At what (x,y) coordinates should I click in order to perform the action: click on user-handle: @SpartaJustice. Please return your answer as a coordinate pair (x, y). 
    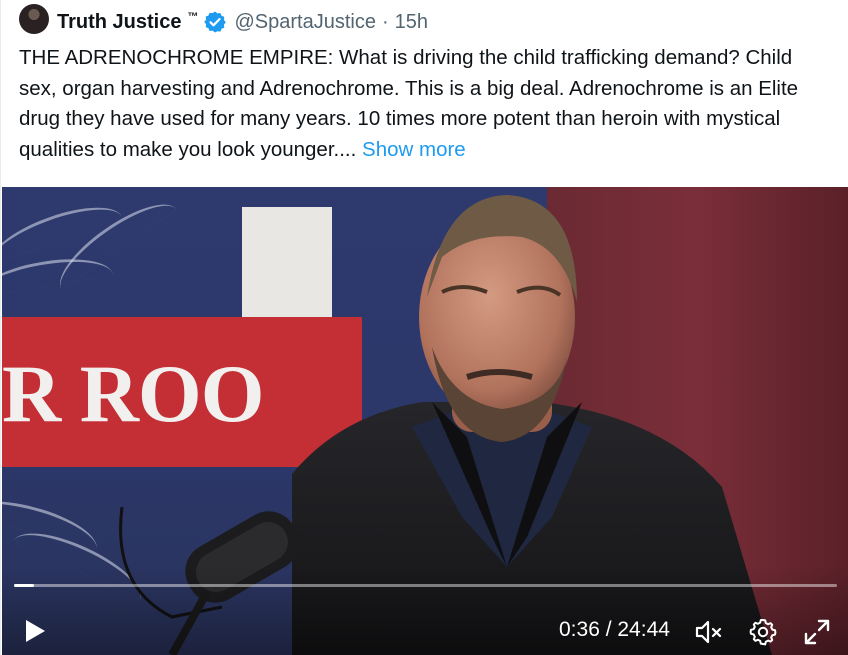
    Looking at the image, I should click on (304, 22).